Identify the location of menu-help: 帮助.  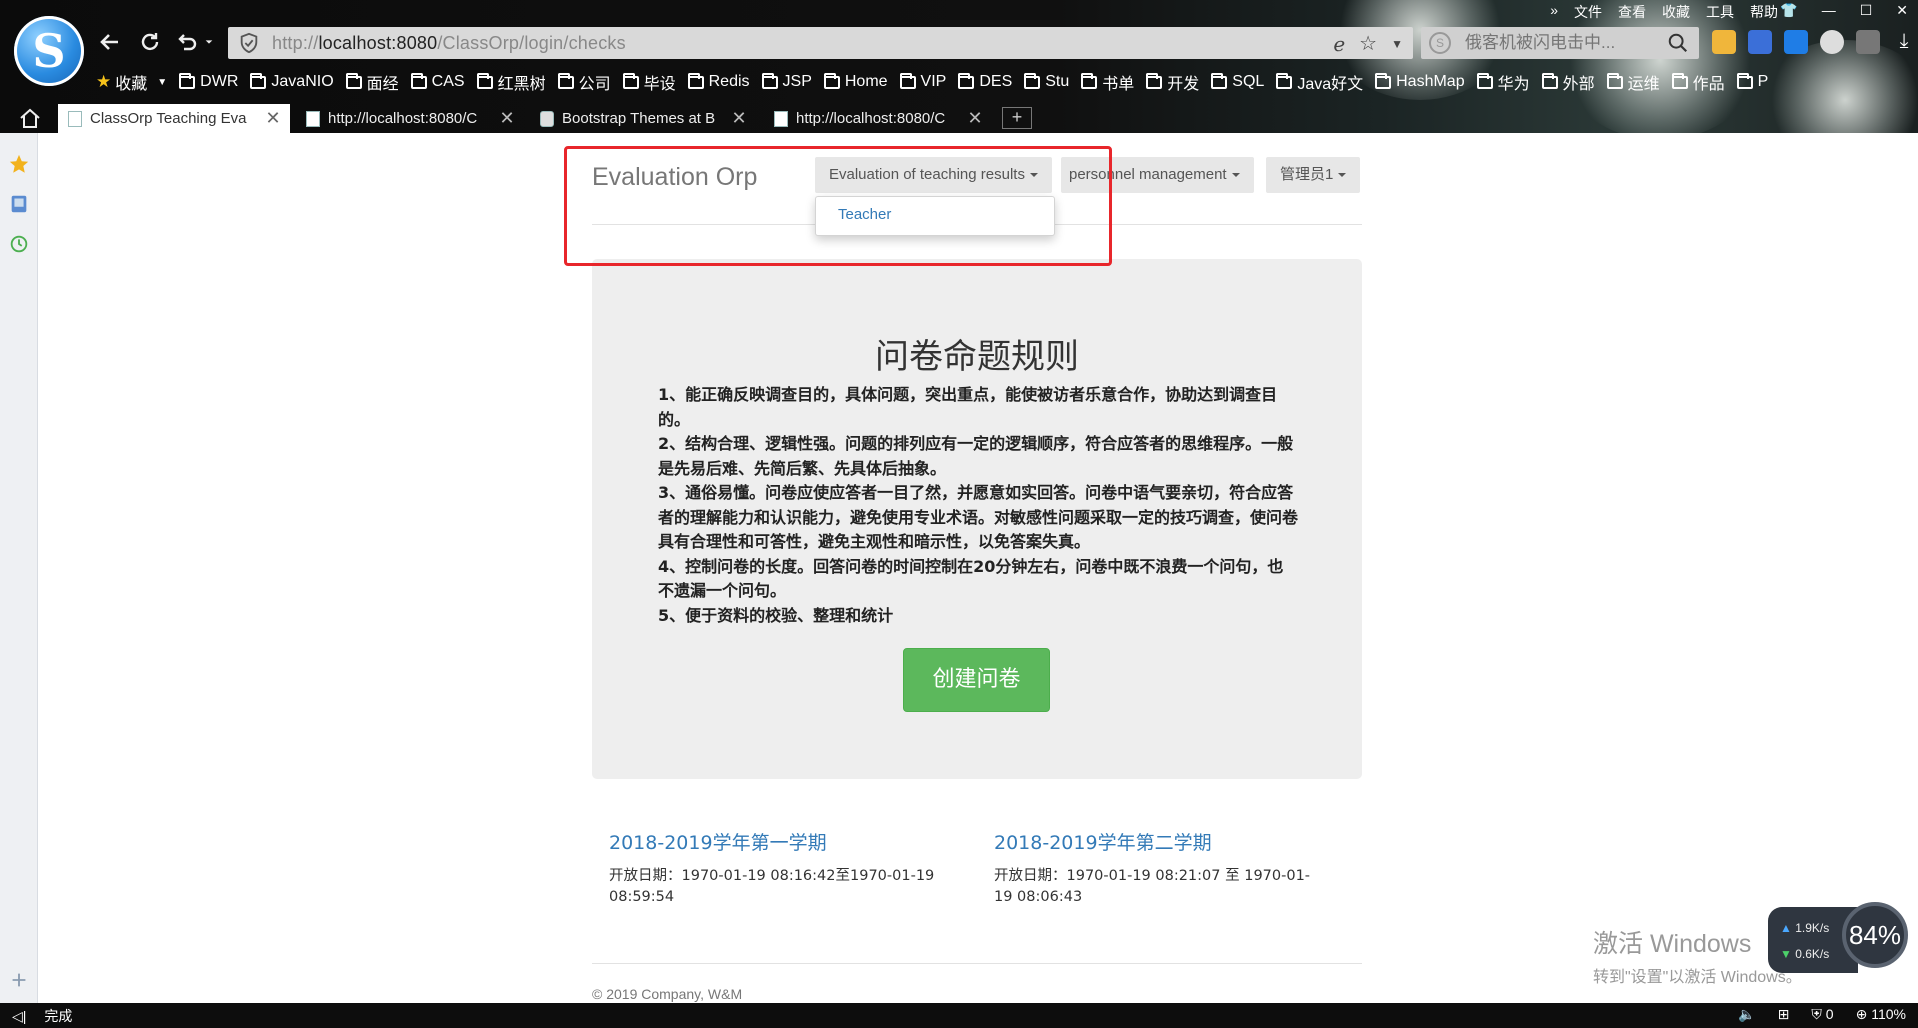
(1764, 12).